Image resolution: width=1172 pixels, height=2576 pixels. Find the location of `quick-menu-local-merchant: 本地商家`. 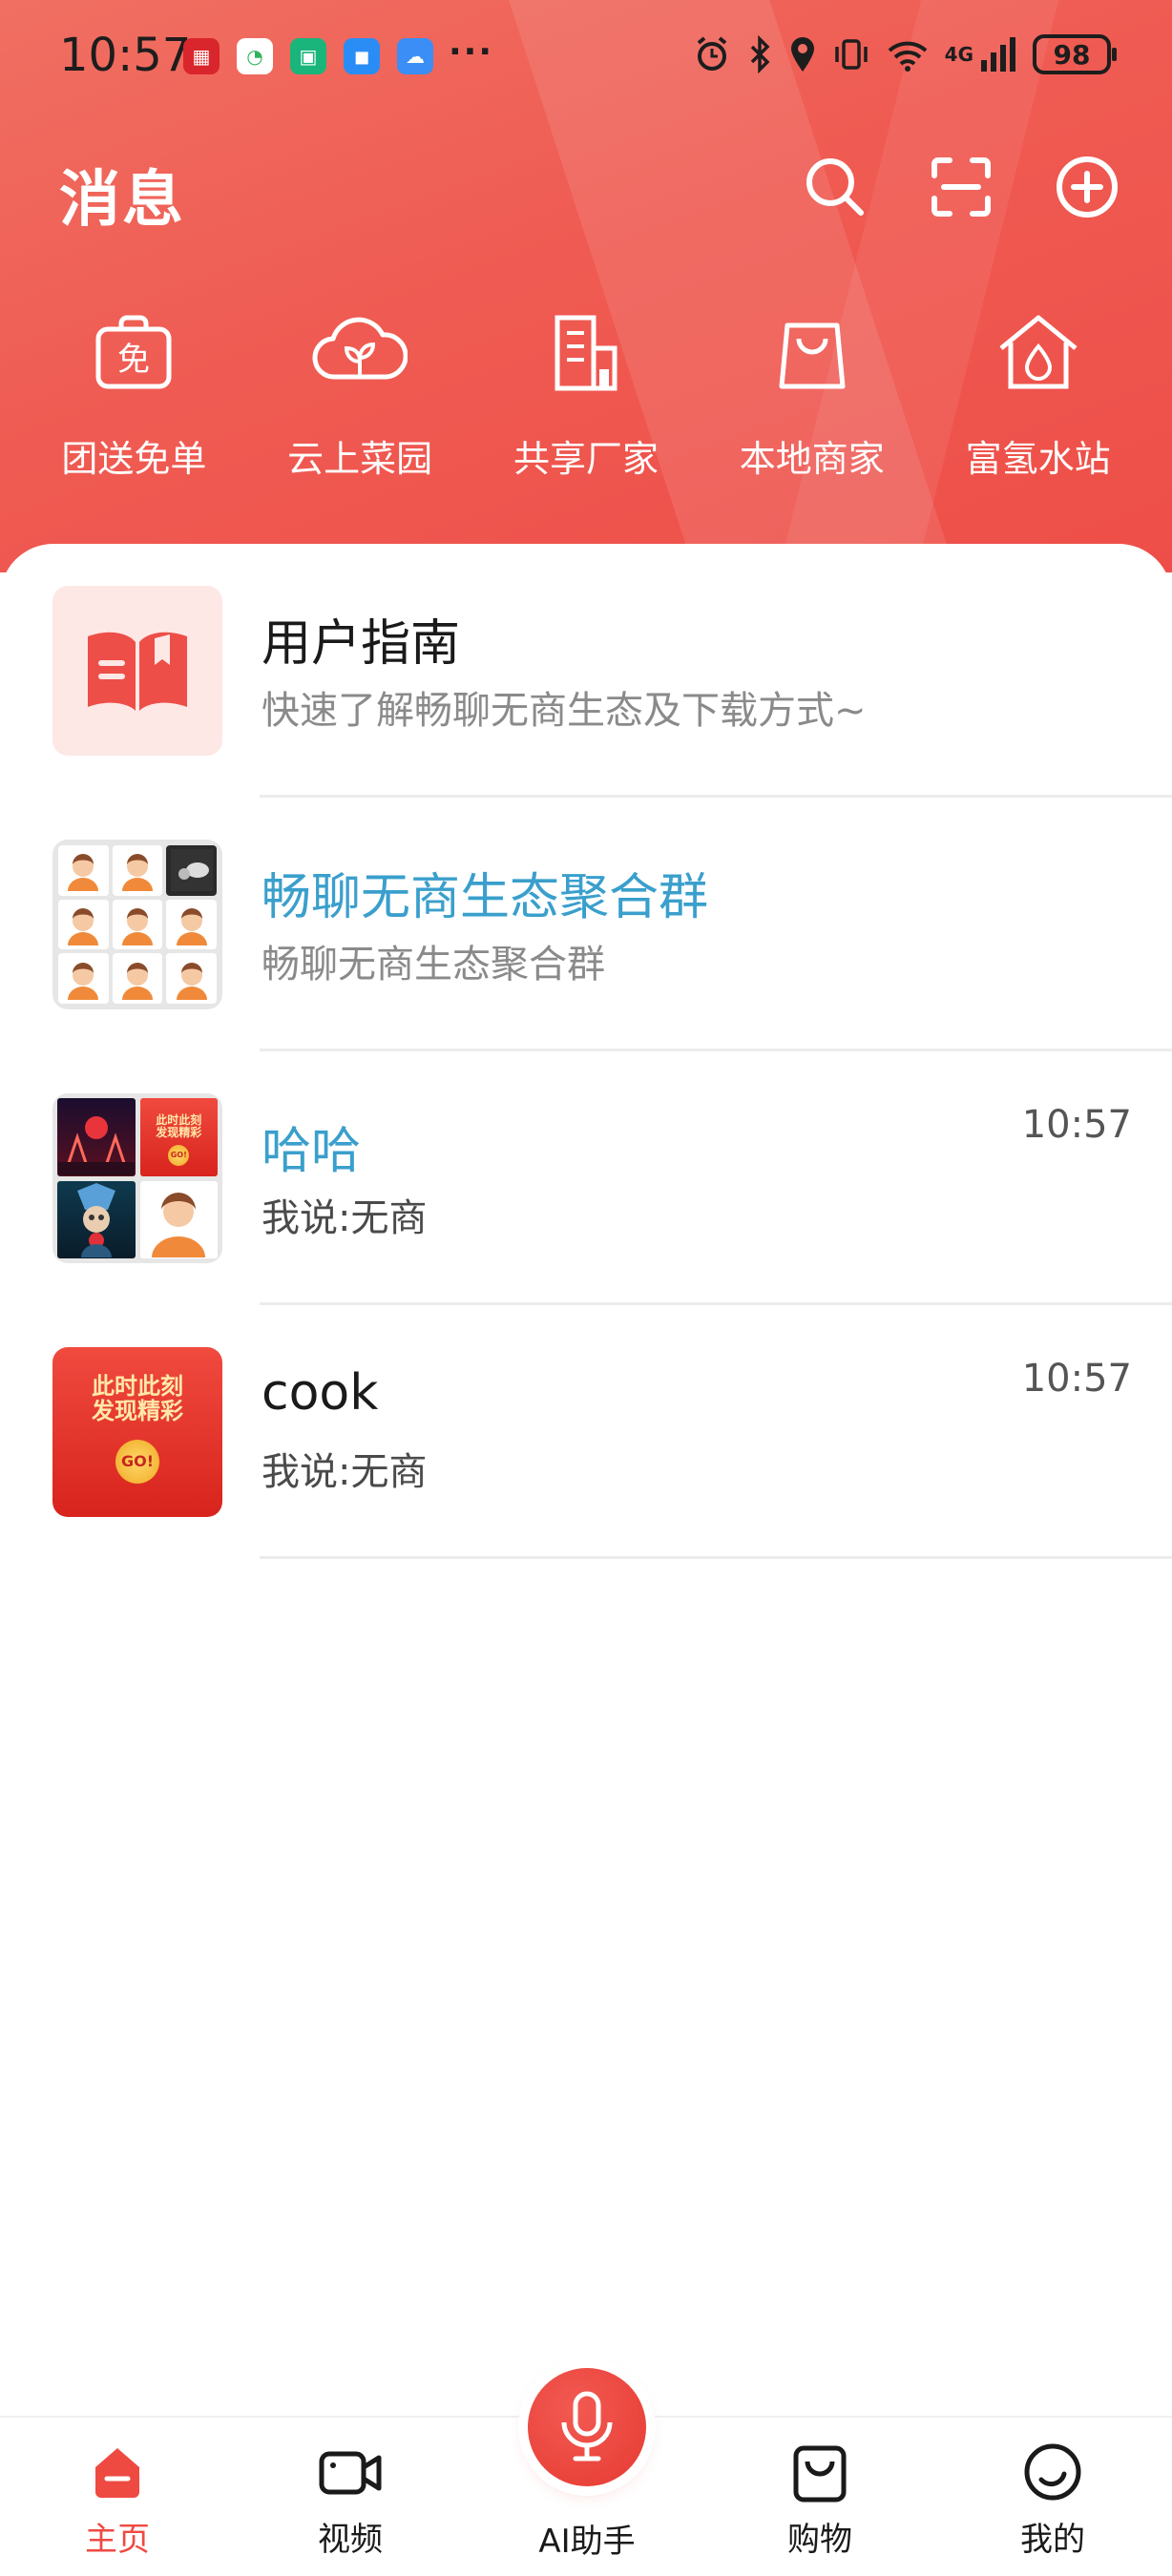

quick-menu-local-merchant: 本地商家 is located at coordinates (812, 393).